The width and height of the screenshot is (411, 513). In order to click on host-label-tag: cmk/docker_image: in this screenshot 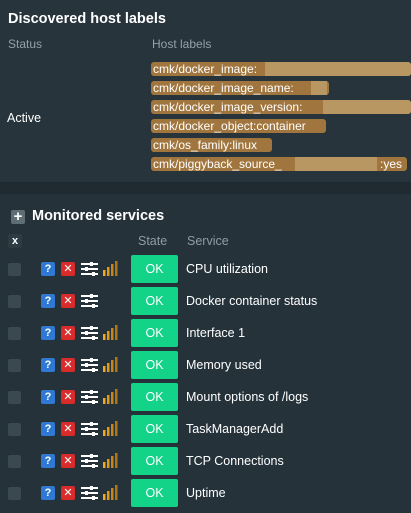, I will do `click(281, 69)`.